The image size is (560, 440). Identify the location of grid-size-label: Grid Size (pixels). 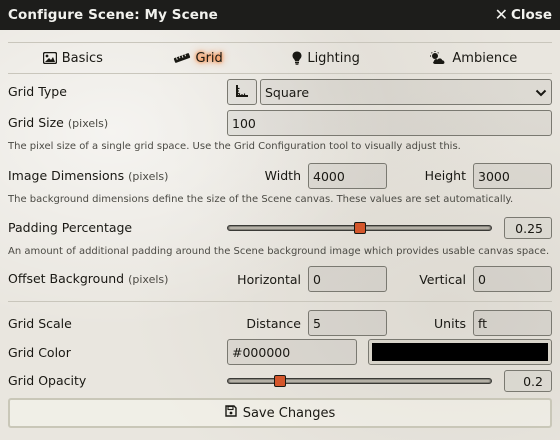
(58, 122).